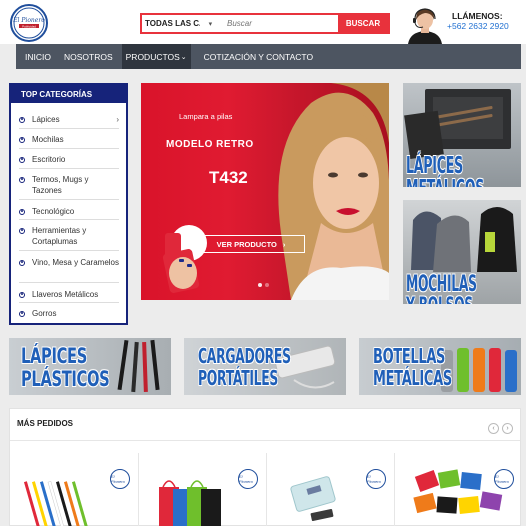 Image resolution: width=526 pixels, height=526 pixels. I want to click on phone-agent-icon, so click(425, 26).